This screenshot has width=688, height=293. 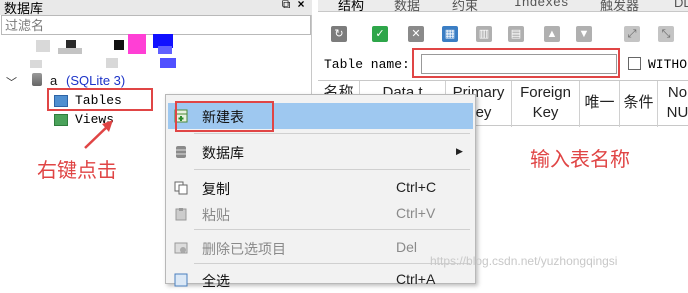 What do you see at coordinates (546, 104) in the screenshot?
I see `column-header-foreign-key: Foreign Key` at bounding box center [546, 104].